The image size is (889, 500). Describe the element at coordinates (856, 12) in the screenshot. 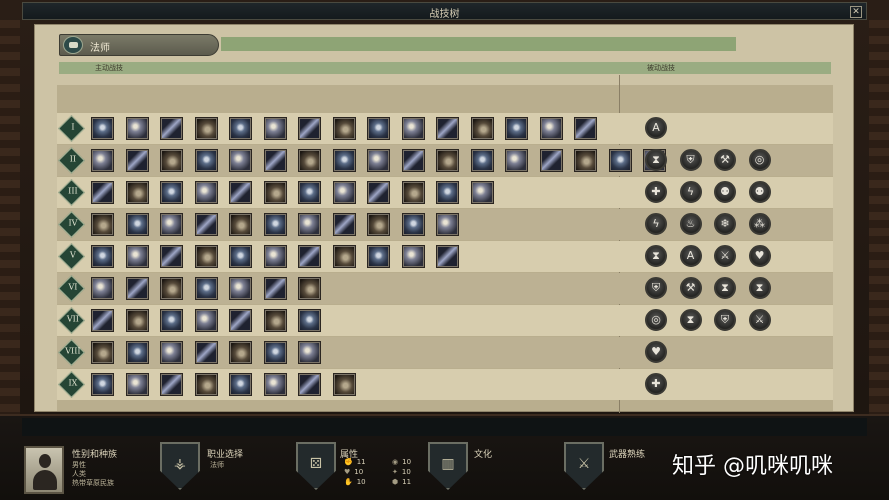

I see `close-button: ✕` at that location.